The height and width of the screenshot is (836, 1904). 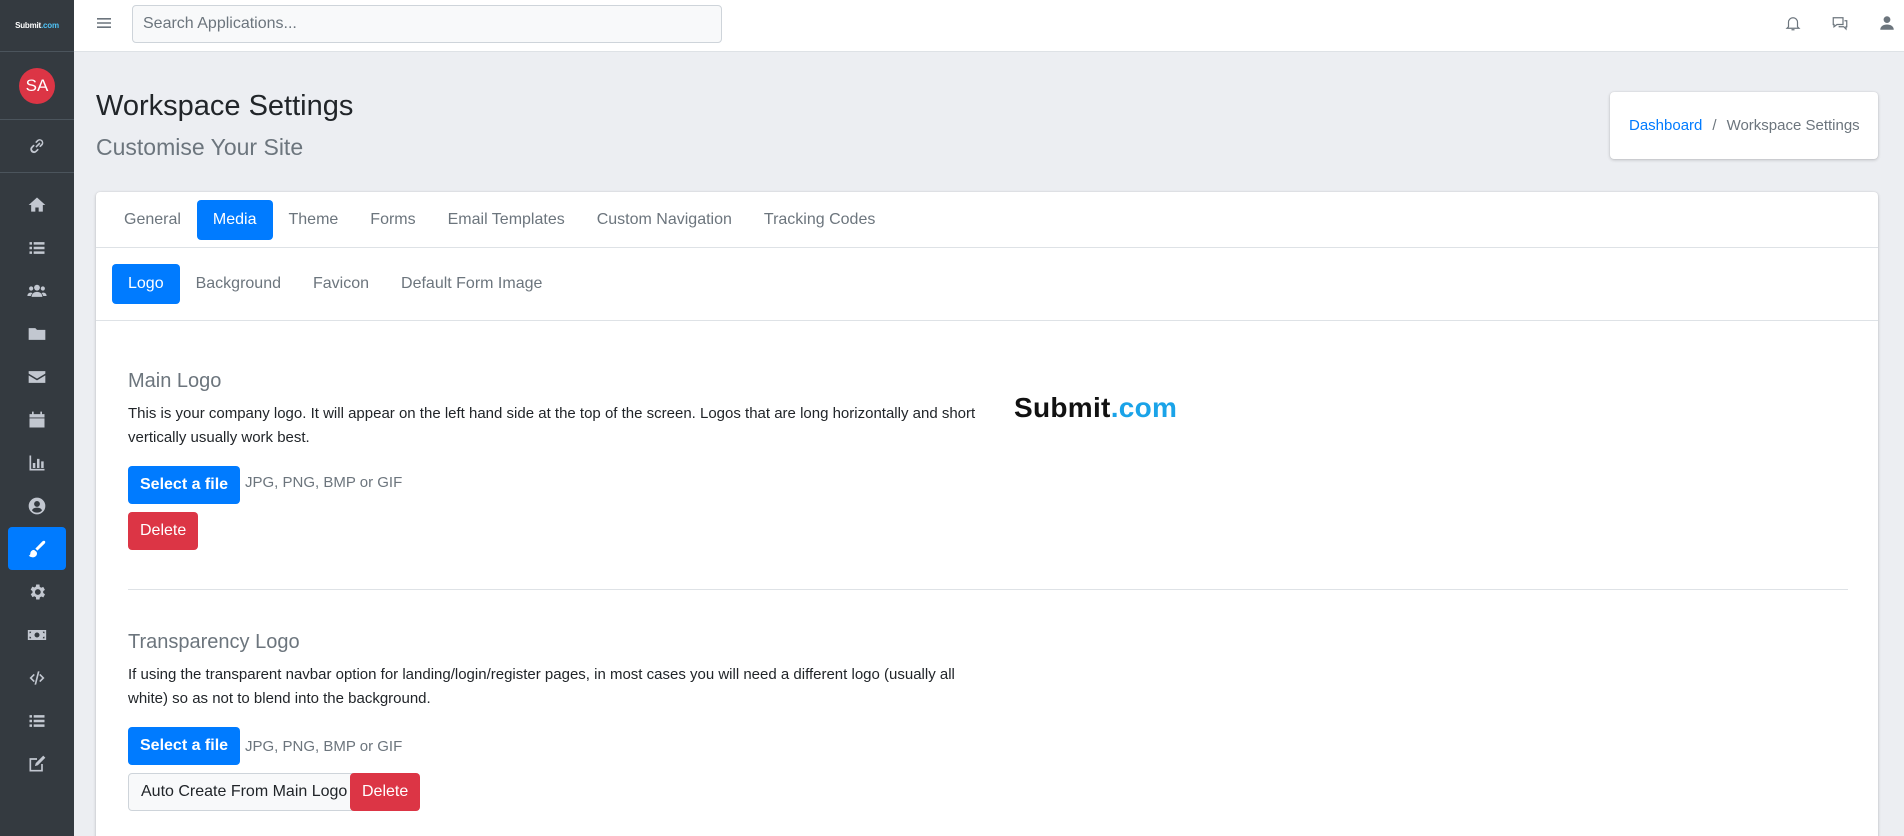 I want to click on breadcrumb: Dashboard / Workspace Settings, so click(x=1744, y=125).